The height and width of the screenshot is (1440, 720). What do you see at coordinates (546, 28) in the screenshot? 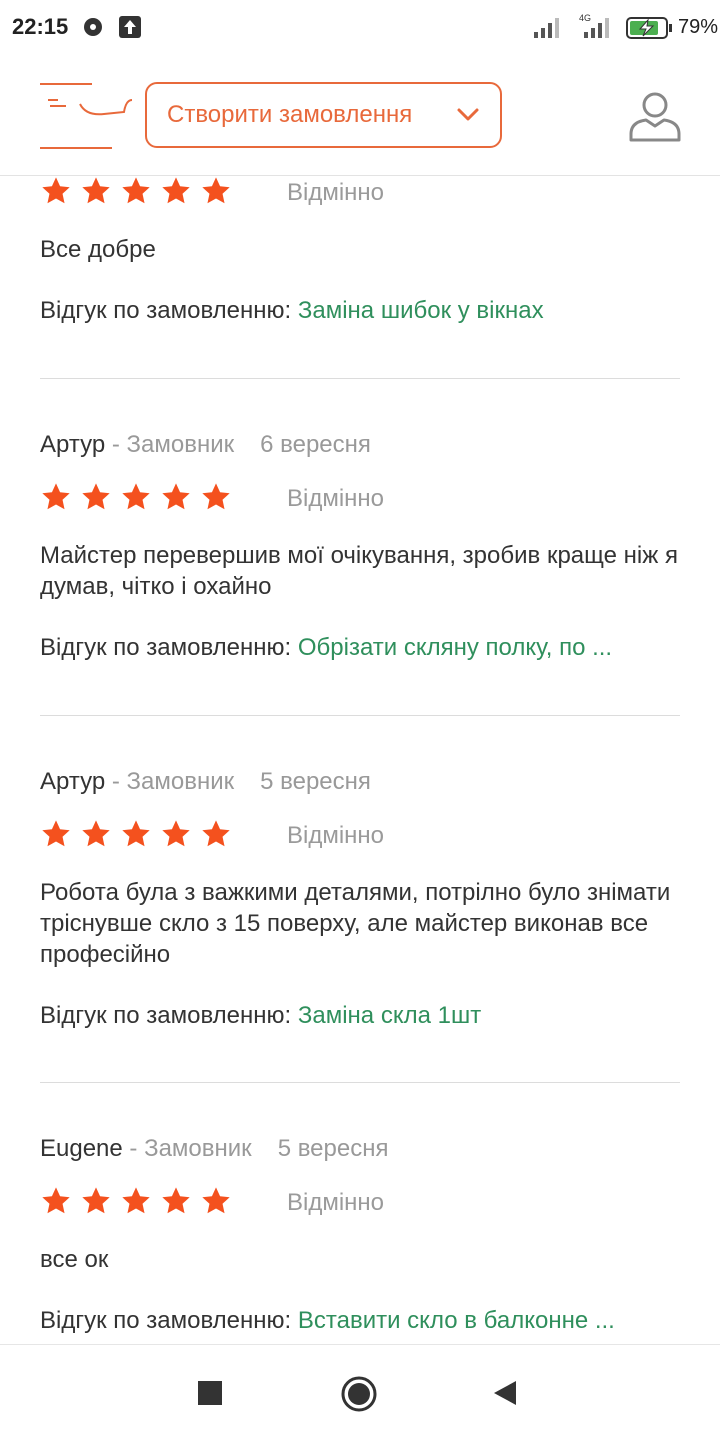
I see `signal-icon` at bounding box center [546, 28].